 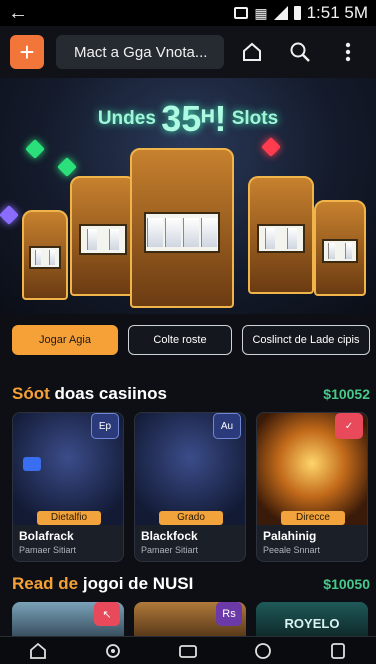 What do you see at coordinates (188, 13) in the screenshot?
I see `status-bar: ← ▦ 1:51 5M` at bounding box center [188, 13].